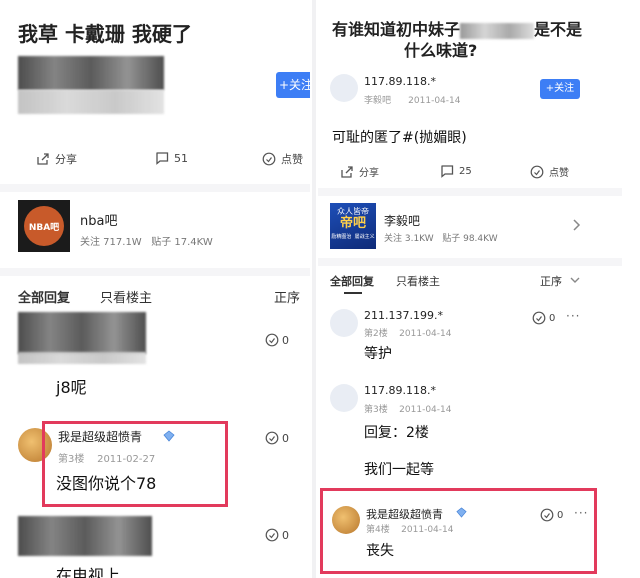  What do you see at coordinates (98, 219) in the screenshot?
I see `forum-name: nba吧` at bounding box center [98, 219].